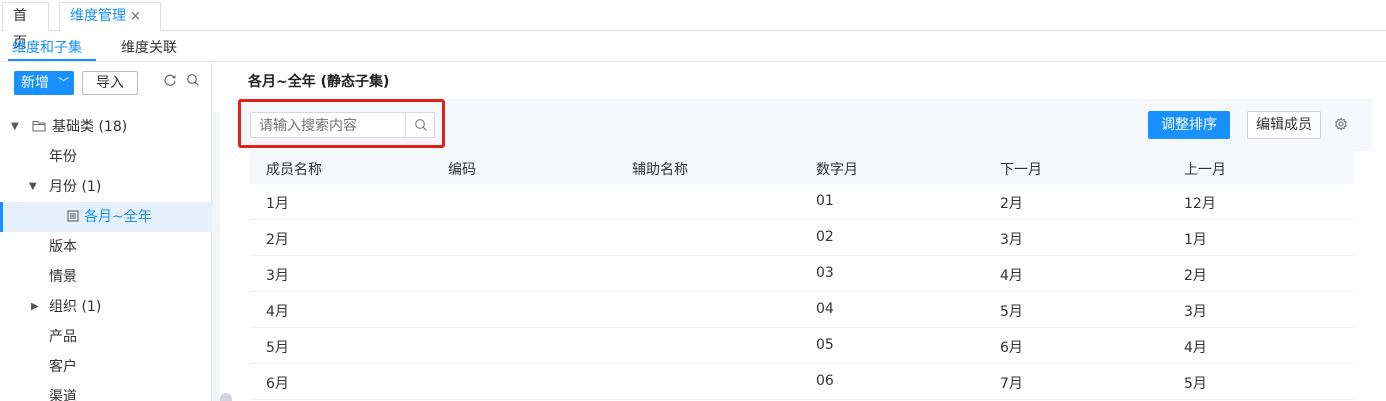 Image resolution: width=1386 pixels, height=401 pixels. Describe the element at coordinates (802, 202) in the screenshot. I see `table-row: 1月 01 2月 12月` at that location.